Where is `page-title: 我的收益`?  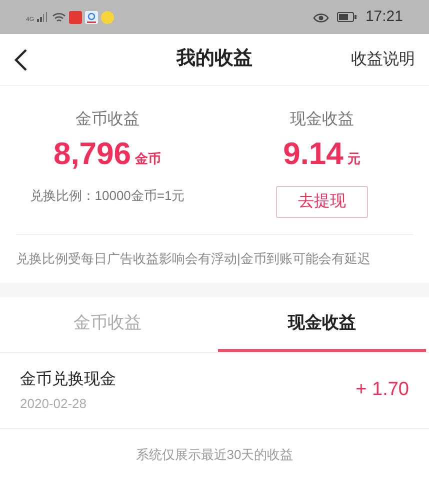 page-title: 我的收益 is located at coordinates (214, 59).